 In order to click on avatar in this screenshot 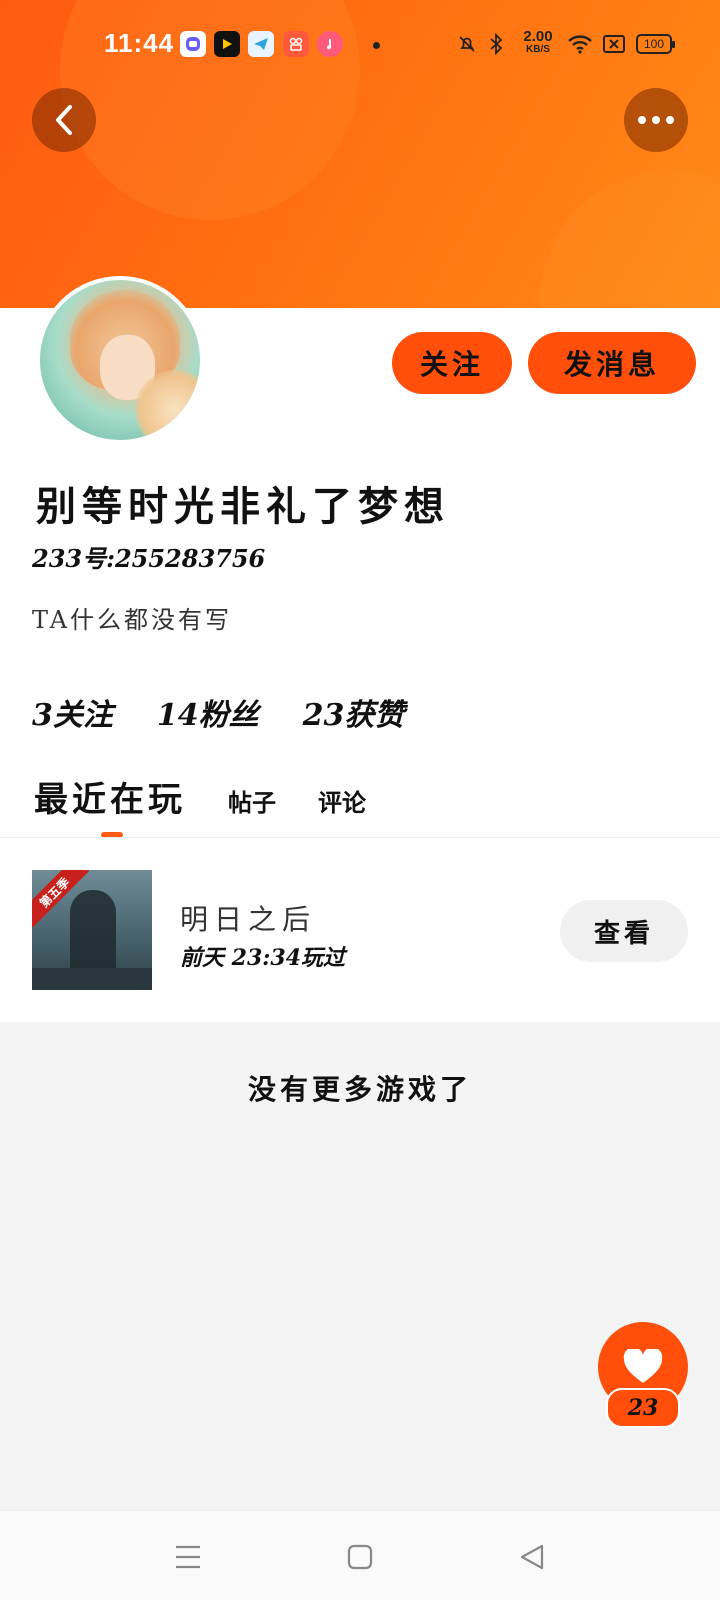, I will do `click(120, 360)`.